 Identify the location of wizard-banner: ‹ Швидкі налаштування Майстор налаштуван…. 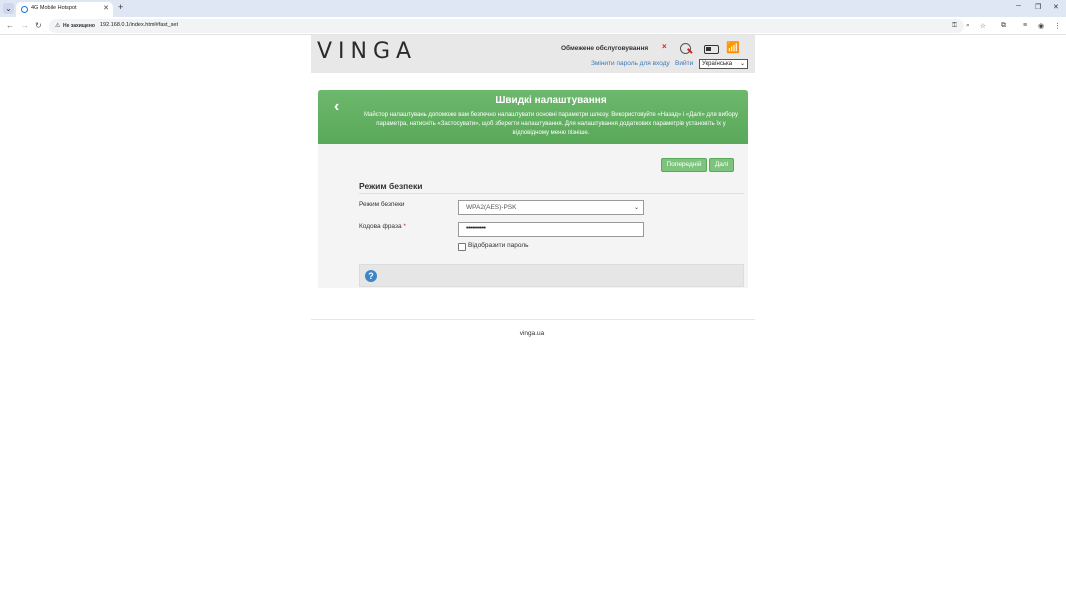
(533, 117).